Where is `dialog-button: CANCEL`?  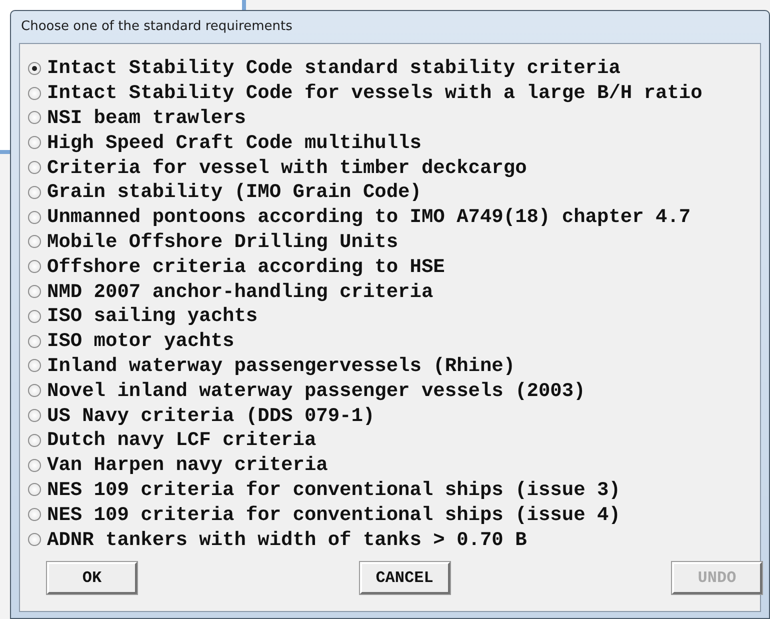
dialog-button: CANCEL is located at coordinates (405, 578).